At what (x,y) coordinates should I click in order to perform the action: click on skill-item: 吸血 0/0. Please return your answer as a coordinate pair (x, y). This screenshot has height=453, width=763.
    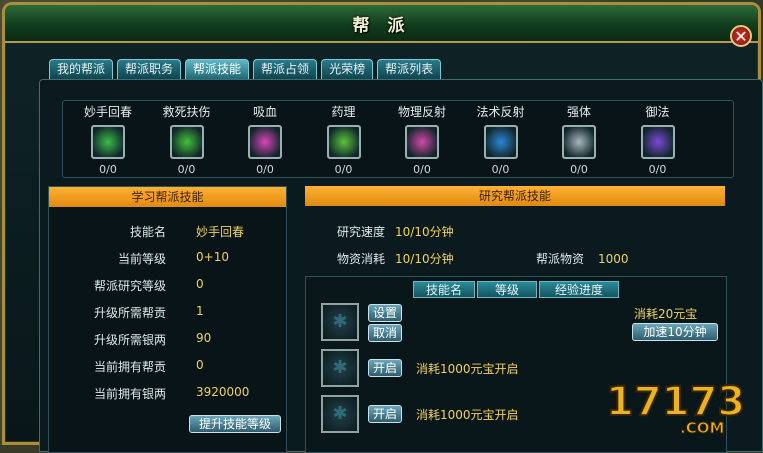
    Looking at the image, I should click on (265, 138).